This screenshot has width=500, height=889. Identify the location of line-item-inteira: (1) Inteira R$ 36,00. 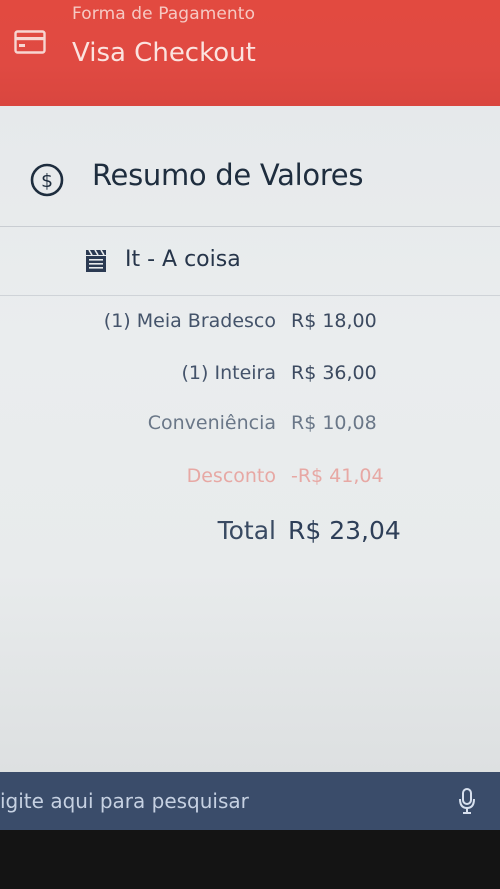
(250, 377).